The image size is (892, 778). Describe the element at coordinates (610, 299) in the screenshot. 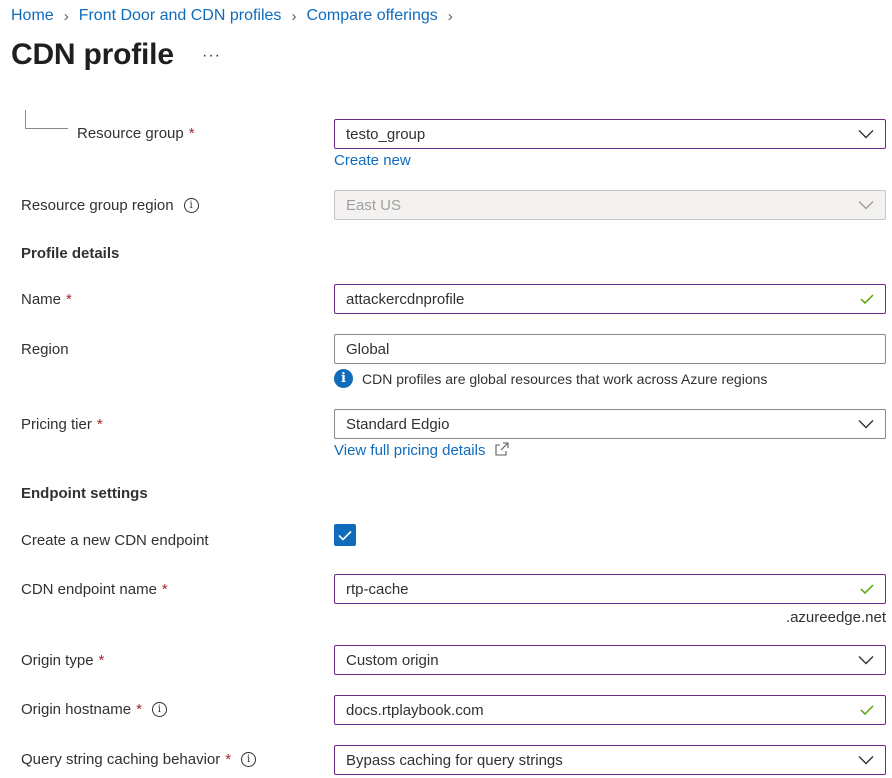

I see `name-input: attackercdnprofile` at that location.